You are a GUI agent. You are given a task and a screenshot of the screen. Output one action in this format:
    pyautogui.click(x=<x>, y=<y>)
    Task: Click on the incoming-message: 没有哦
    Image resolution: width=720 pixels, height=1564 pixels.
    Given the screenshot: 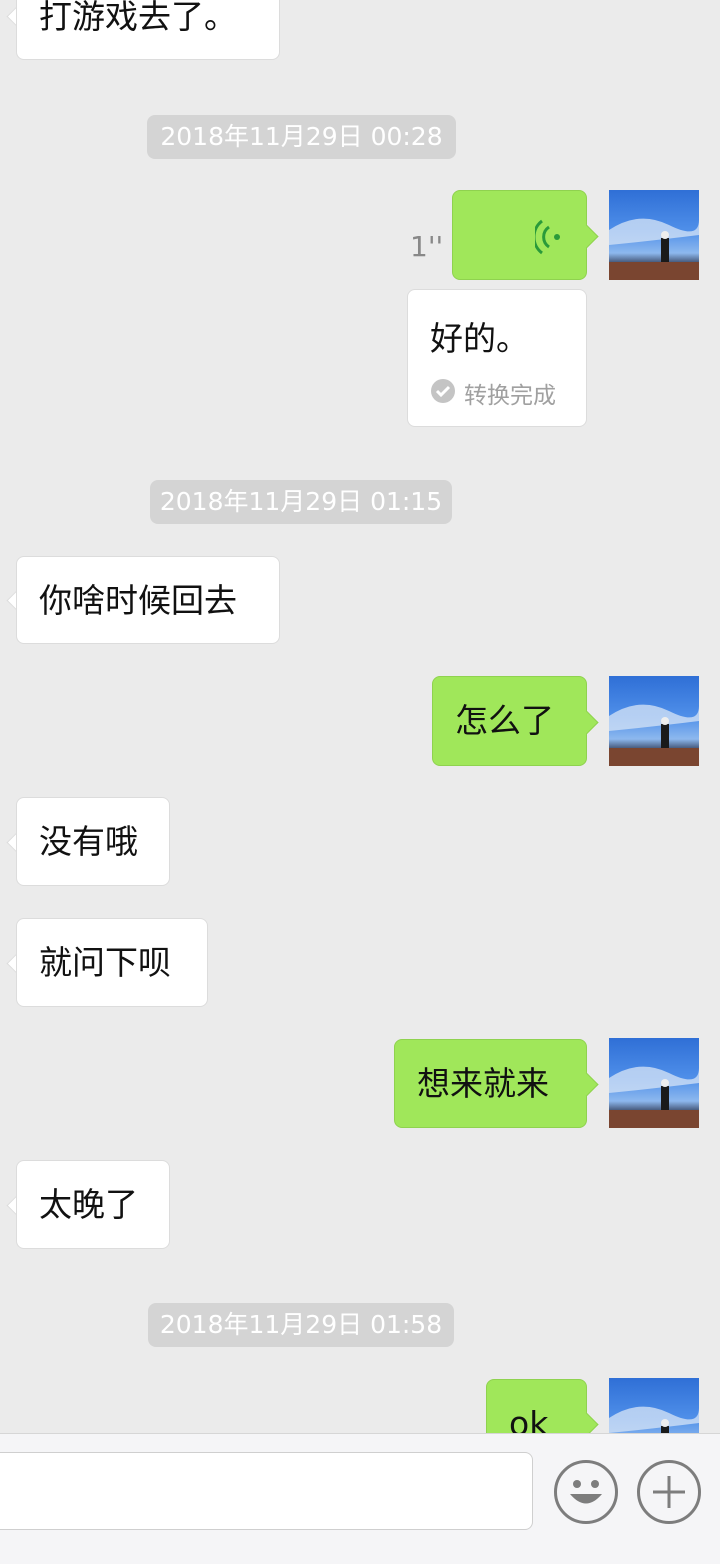 What is the action you would take?
    pyautogui.click(x=93, y=841)
    